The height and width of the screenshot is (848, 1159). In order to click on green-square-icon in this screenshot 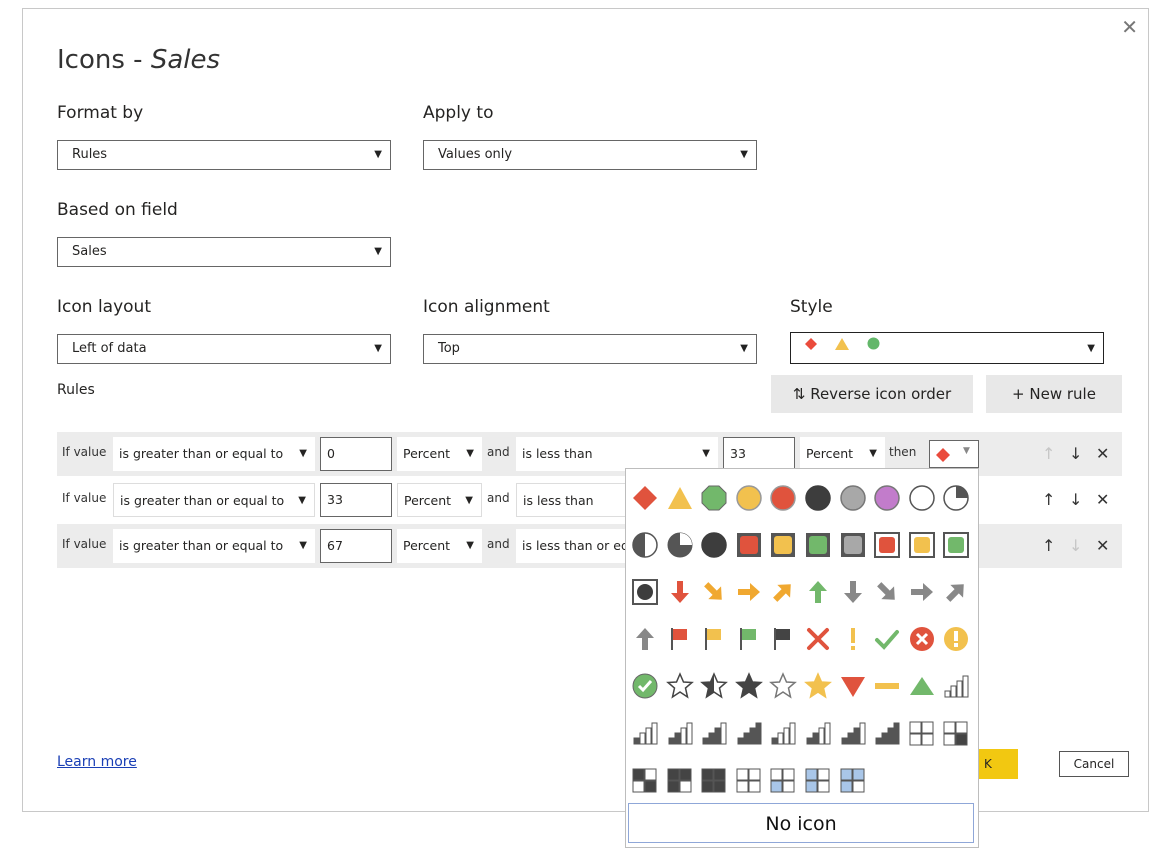, I will do `click(818, 545)`.